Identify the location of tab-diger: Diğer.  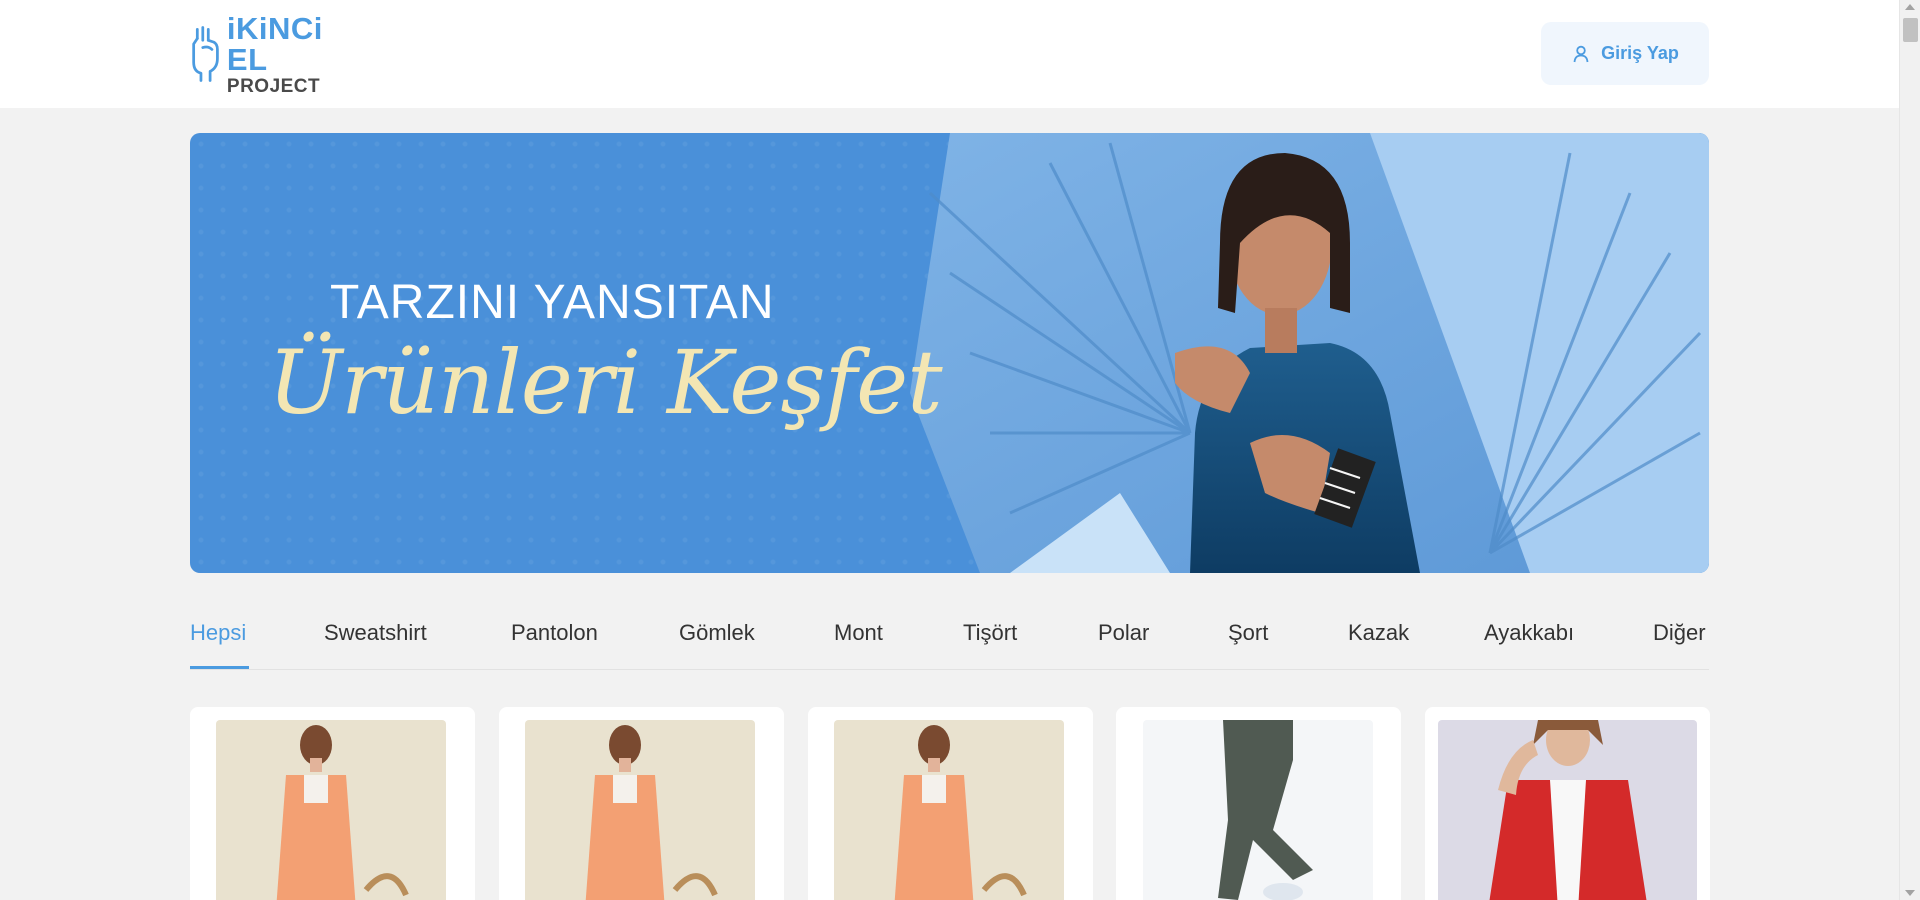
(1679, 633).